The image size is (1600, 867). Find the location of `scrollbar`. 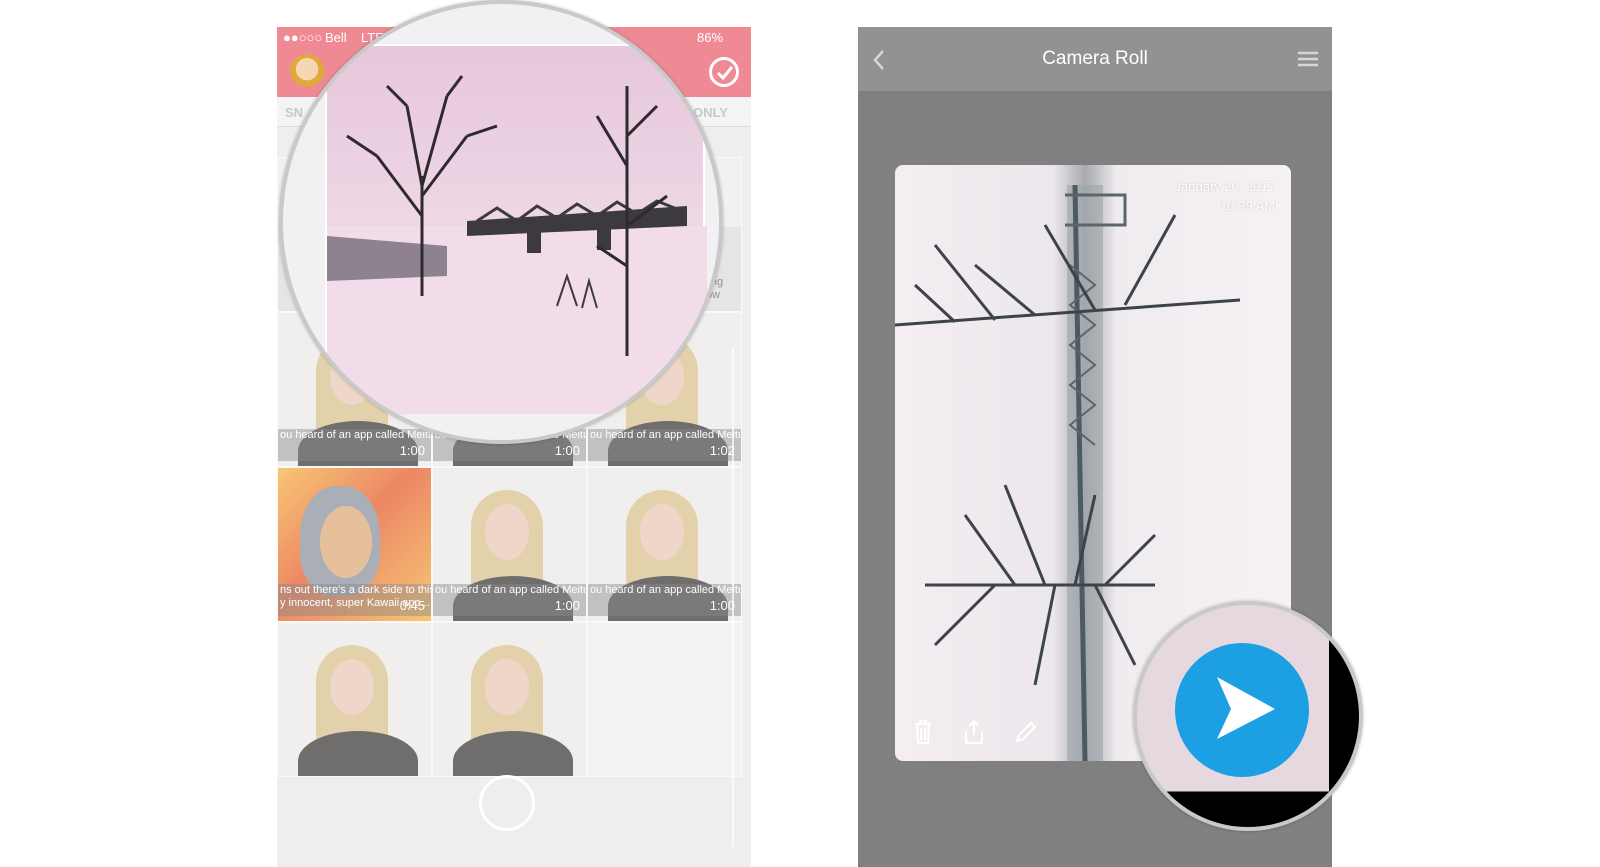

scrollbar is located at coordinates (733, 597).